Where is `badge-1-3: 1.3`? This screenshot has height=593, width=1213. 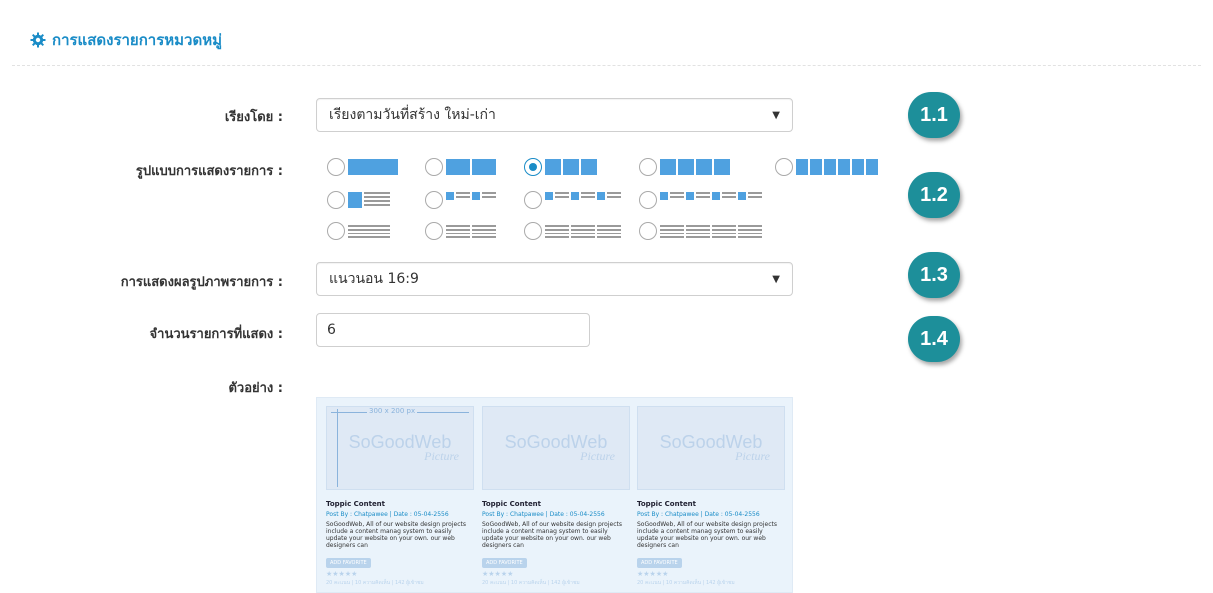 badge-1-3: 1.3 is located at coordinates (934, 275).